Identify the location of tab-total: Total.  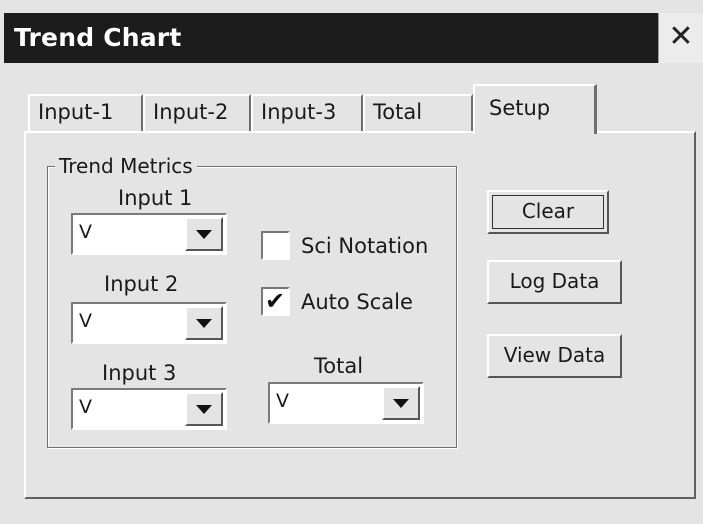
(418, 113).